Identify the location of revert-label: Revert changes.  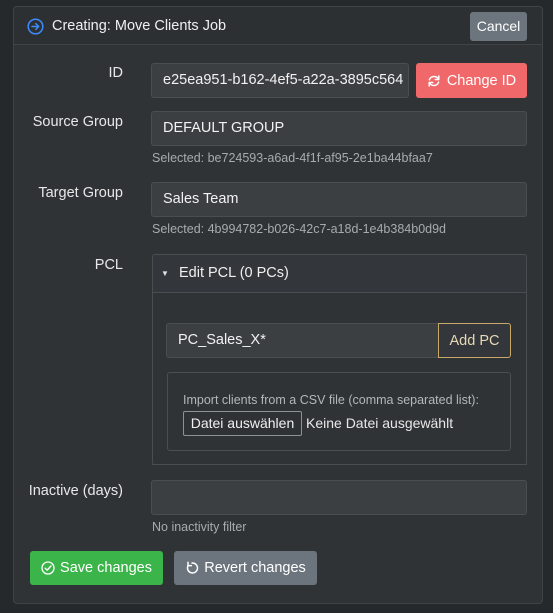
(255, 568).